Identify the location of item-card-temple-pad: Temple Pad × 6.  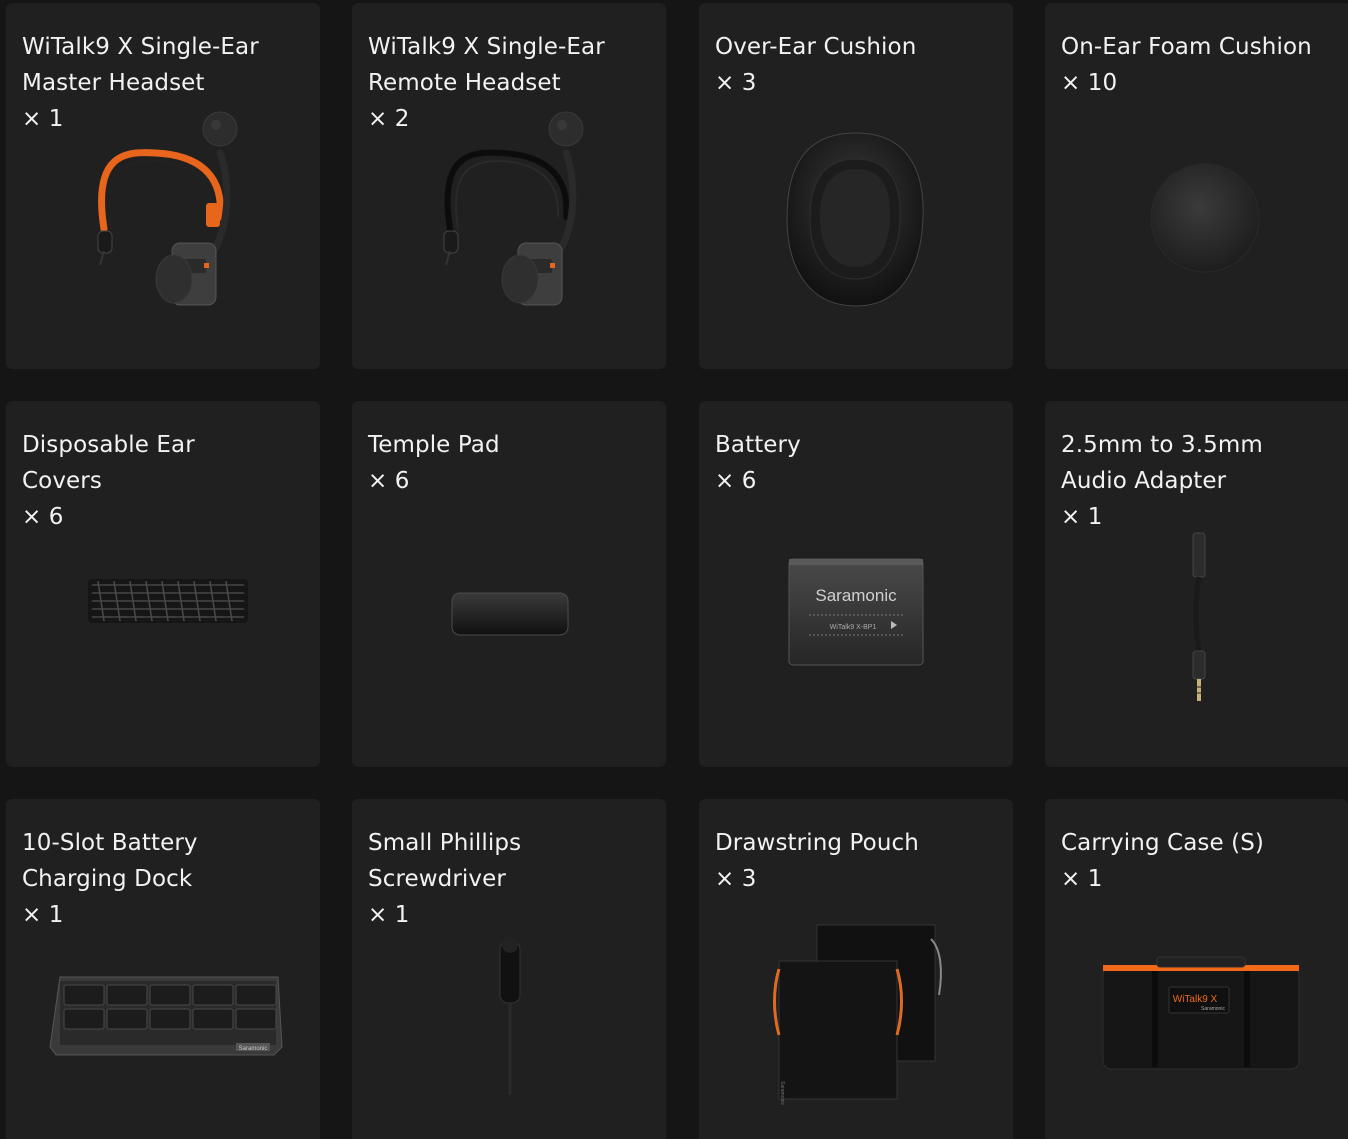
(509, 584).